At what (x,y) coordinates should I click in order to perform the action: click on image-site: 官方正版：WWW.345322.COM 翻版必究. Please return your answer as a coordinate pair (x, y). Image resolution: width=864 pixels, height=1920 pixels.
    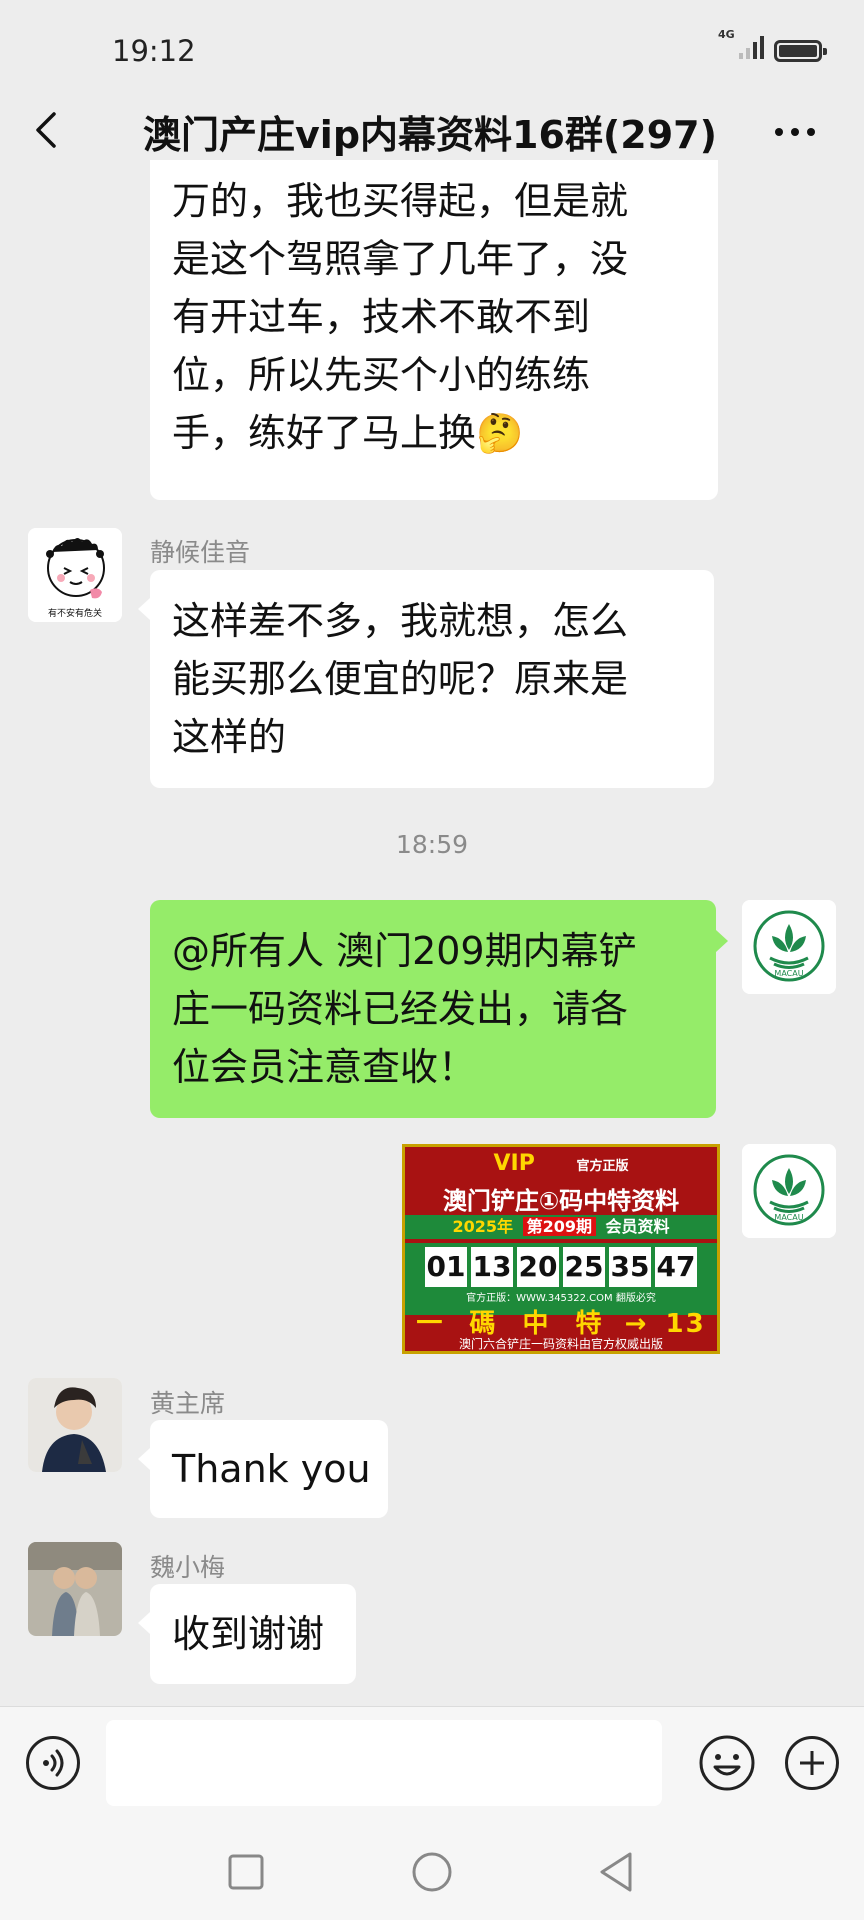
    Looking at the image, I should click on (561, 1298).